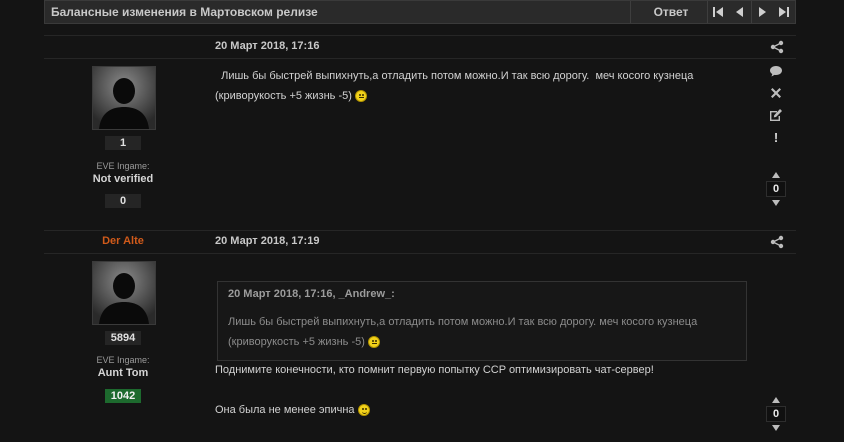 This screenshot has width=844, height=442. I want to click on post-date: 20 Март 2018, 17:19, so click(267, 241).